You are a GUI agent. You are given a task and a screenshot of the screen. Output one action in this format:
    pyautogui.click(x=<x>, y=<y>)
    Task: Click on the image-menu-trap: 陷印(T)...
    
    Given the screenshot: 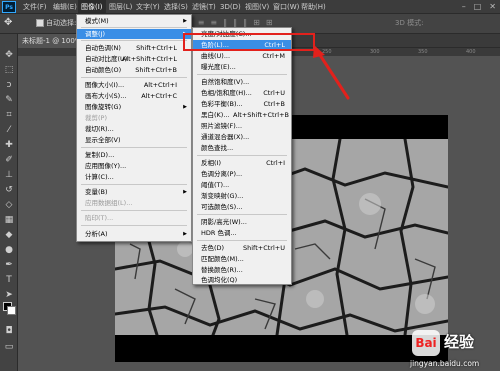 What is the action you would take?
    pyautogui.click(x=99, y=218)
    